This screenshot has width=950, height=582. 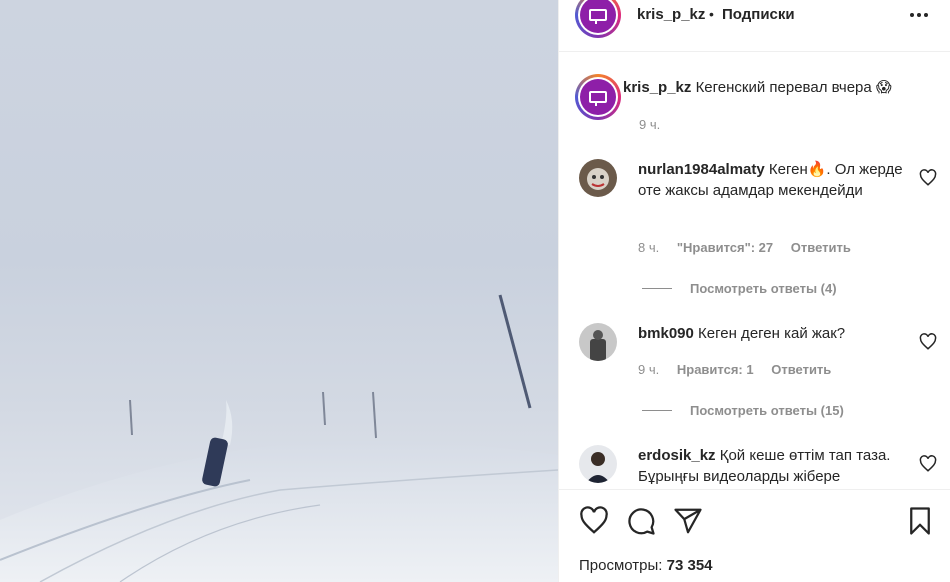 I want to click on view-replies-button: Посмотреть ответы (4), so click(x=739, y=288).